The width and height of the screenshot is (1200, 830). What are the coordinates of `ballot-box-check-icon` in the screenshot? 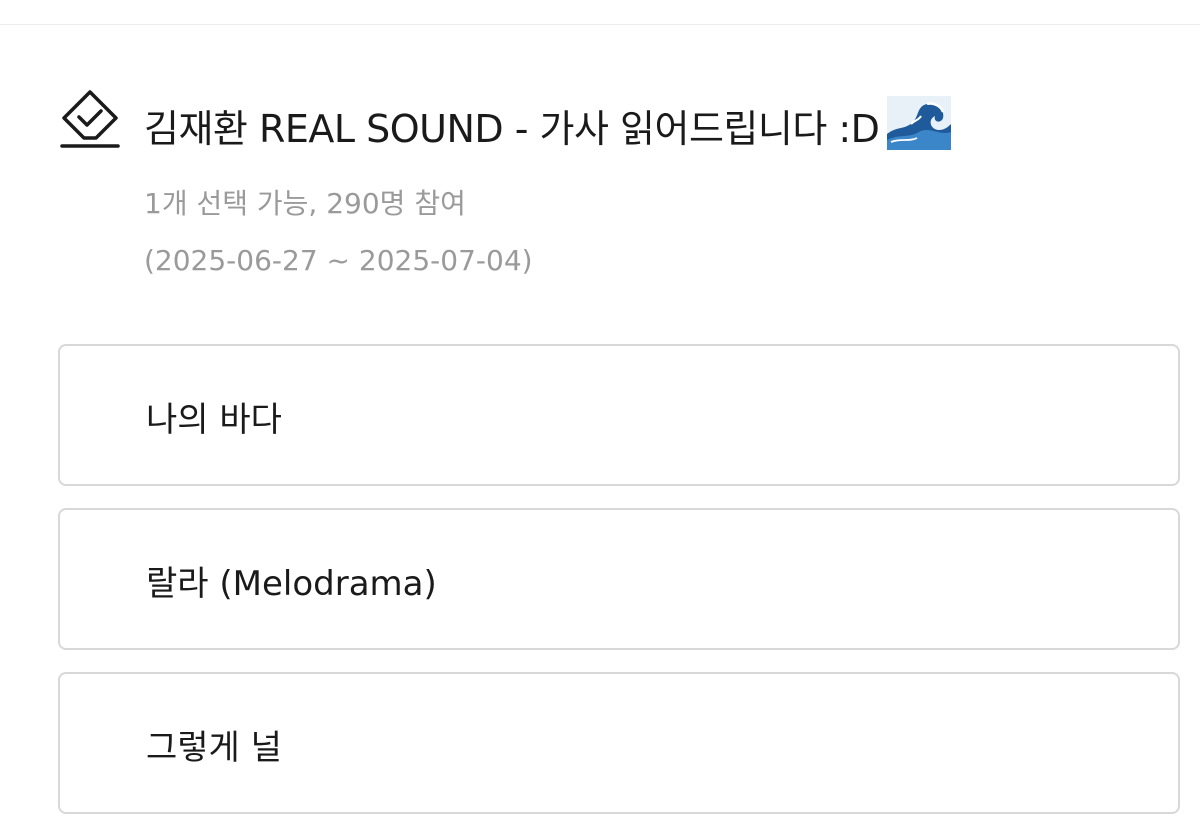 It's located at (90, 120).